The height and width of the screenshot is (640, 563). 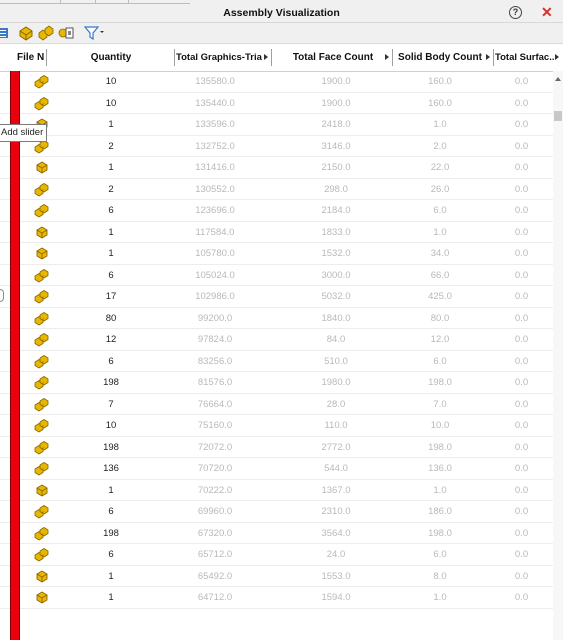 What do you see at coordinates (336, 597) in the screenshot?
I see `face-count-cell: 1594.0` at bounding box center [336, 597].